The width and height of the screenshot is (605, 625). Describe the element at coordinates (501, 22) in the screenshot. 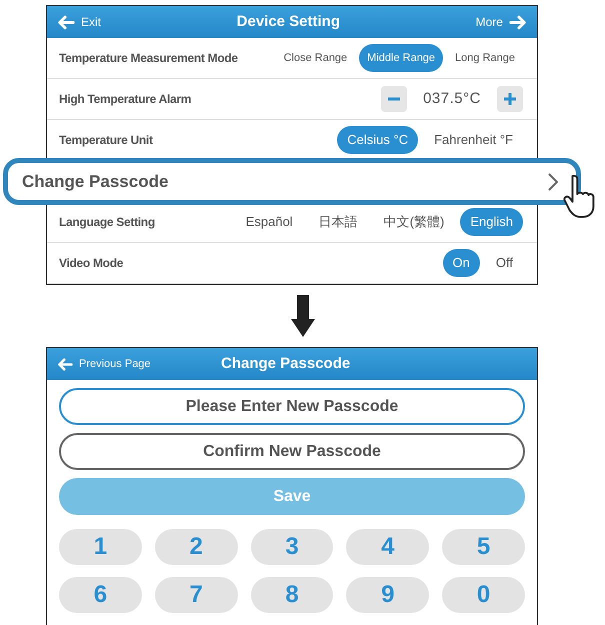

I see `more-button: More` at that location.